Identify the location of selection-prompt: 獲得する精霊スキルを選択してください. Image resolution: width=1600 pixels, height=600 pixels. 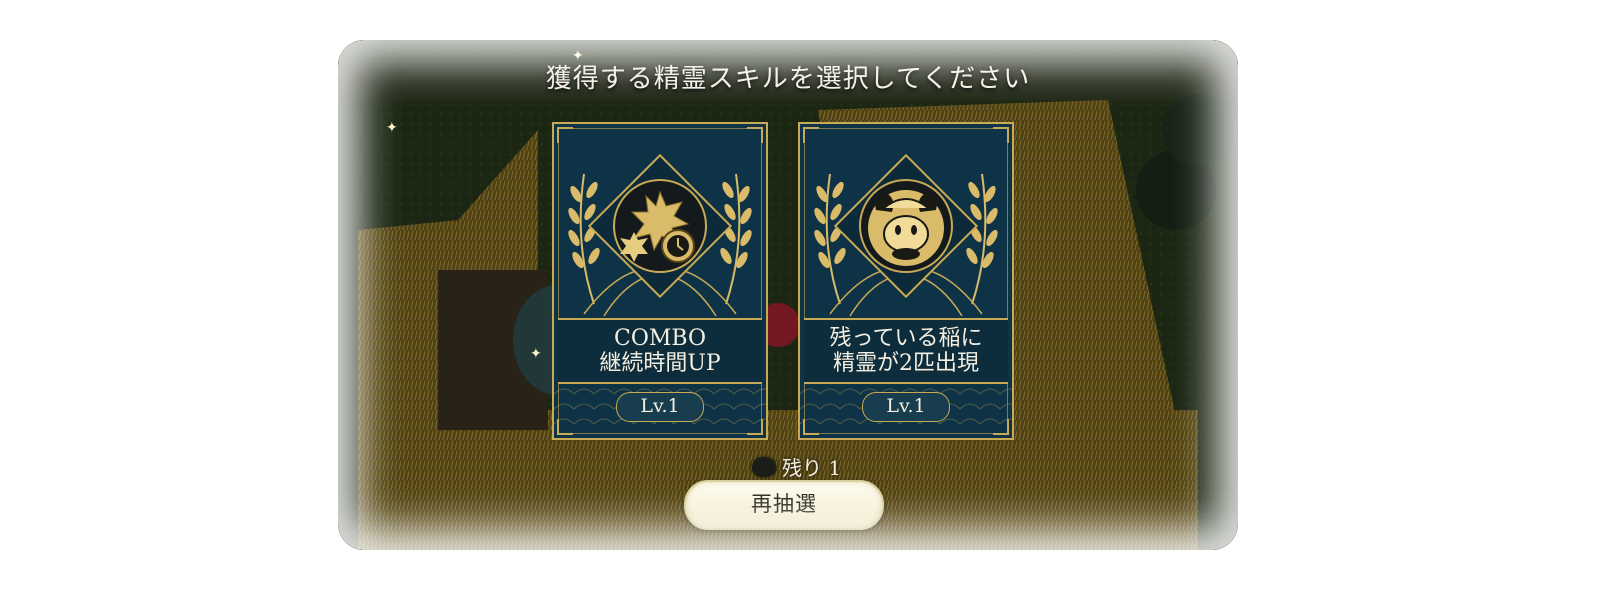
(788, 79).